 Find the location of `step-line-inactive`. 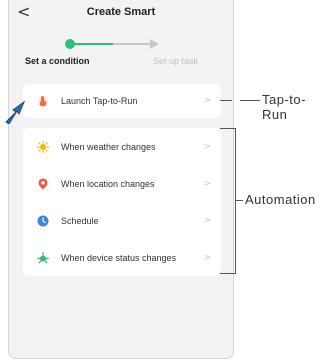

step-line-inactive is located at coordinates (132, 44).